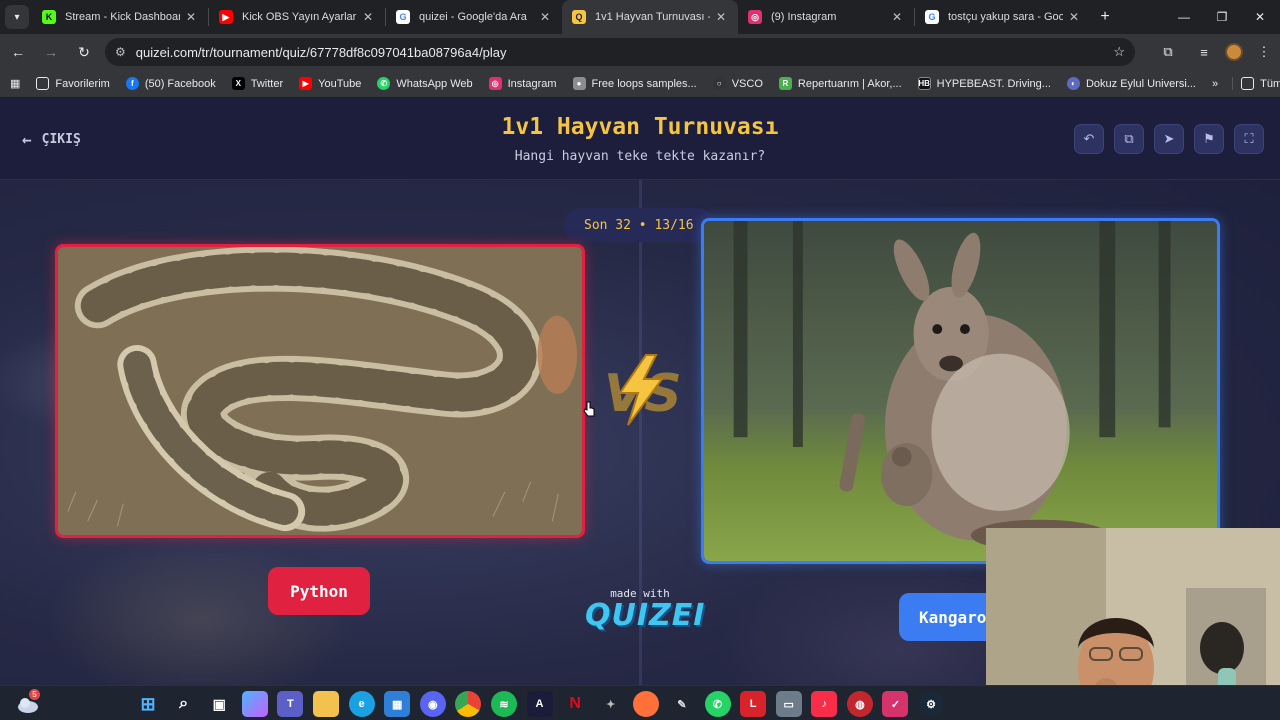  What do you see at coordinates (650, 17) in the screenshot?
I see `tab-hayvan-turnuvasi: Q 1v1 Hayvan Turnuvası - Ti ✕` at bounding box center [650, 17].